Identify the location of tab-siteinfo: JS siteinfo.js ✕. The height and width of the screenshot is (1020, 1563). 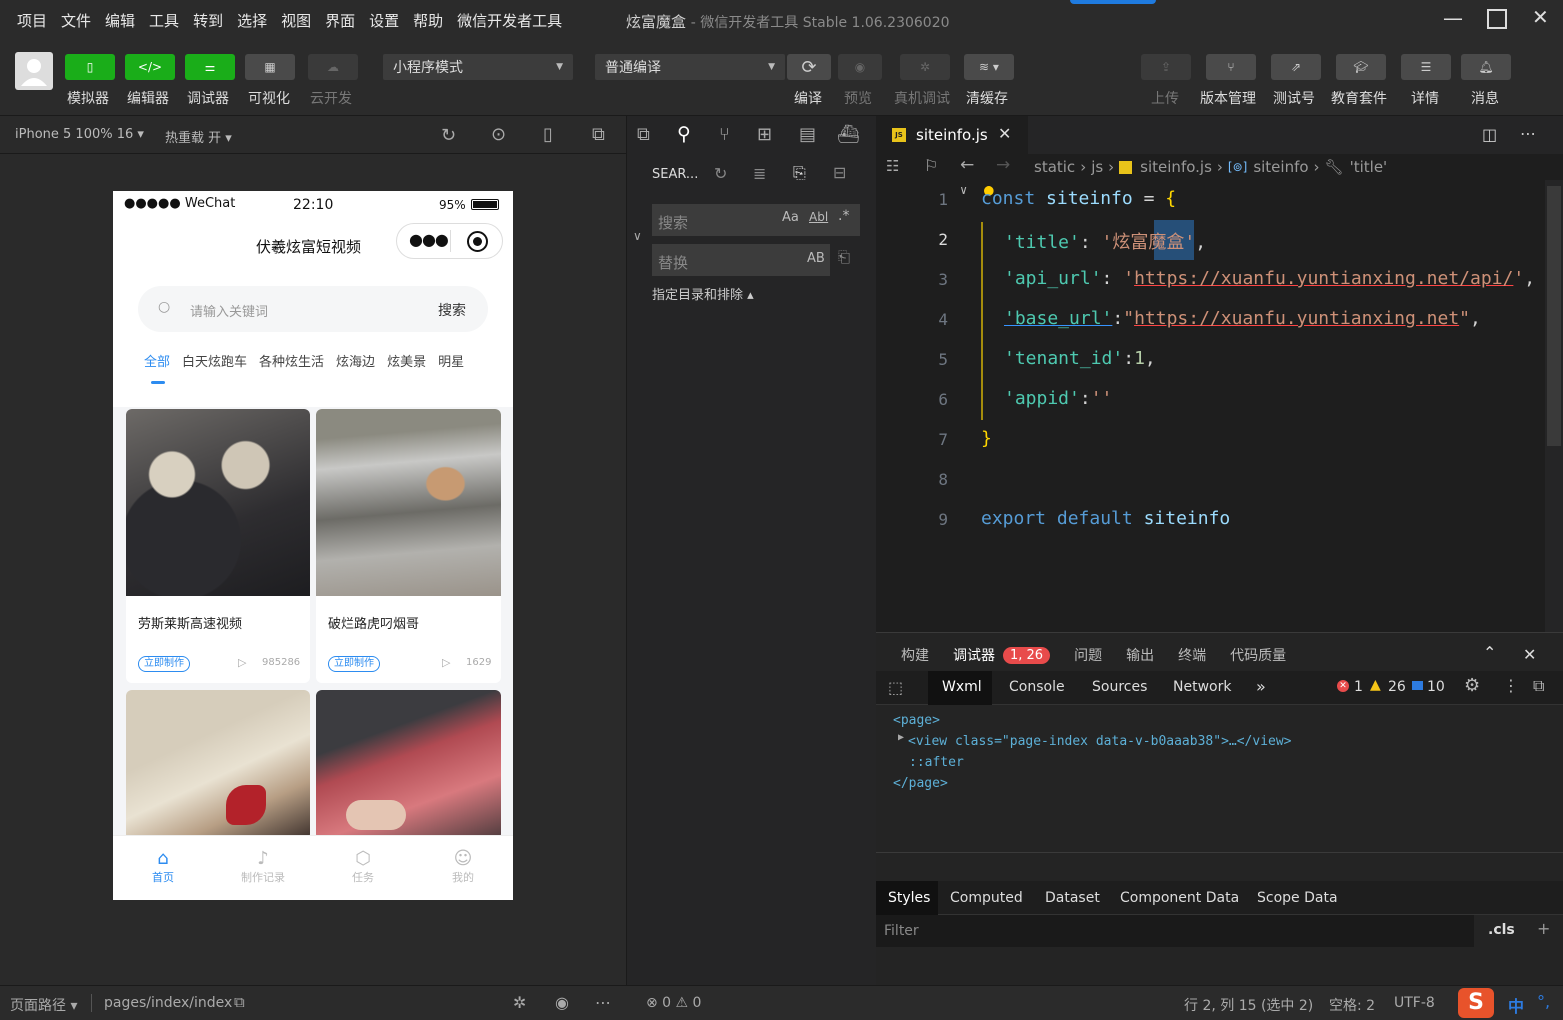
(952, 135).